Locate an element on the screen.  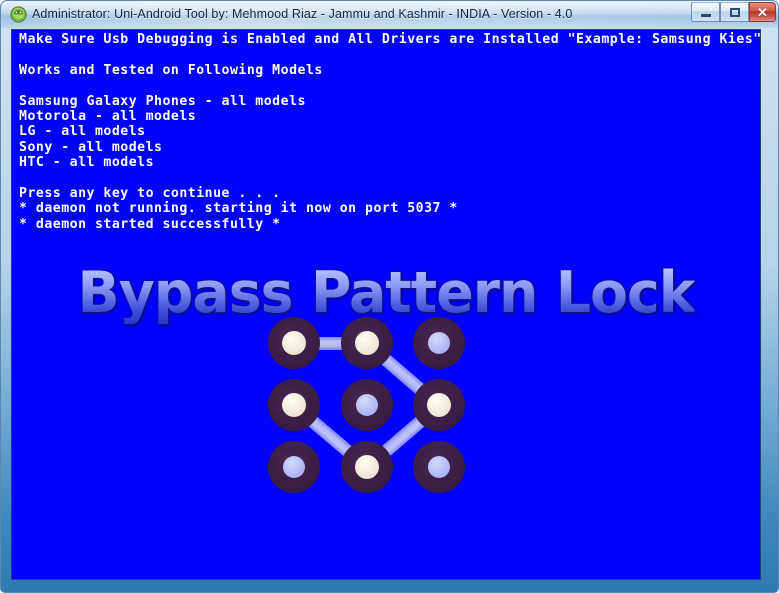
minimize-icon is located at coordinates (705, 15).